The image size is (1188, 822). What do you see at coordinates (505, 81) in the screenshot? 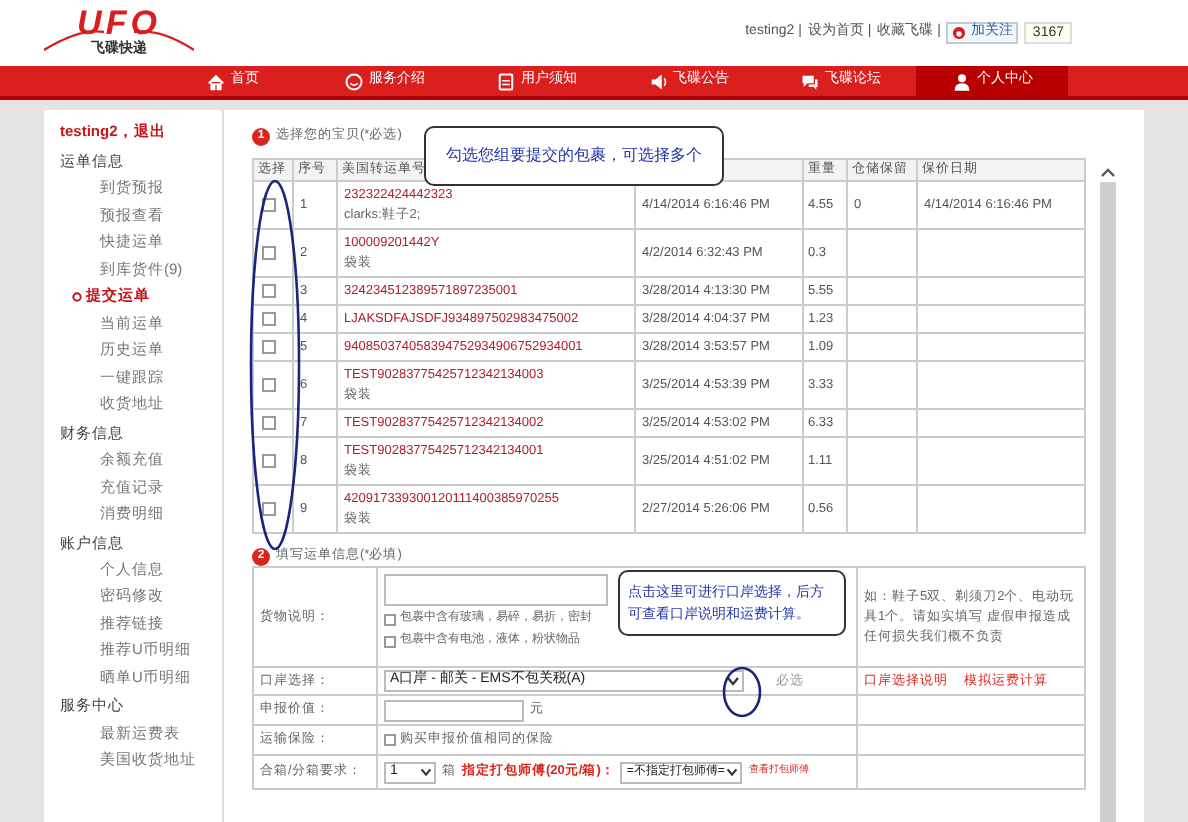
I see `document-icon` at bounding box center [505, 81].